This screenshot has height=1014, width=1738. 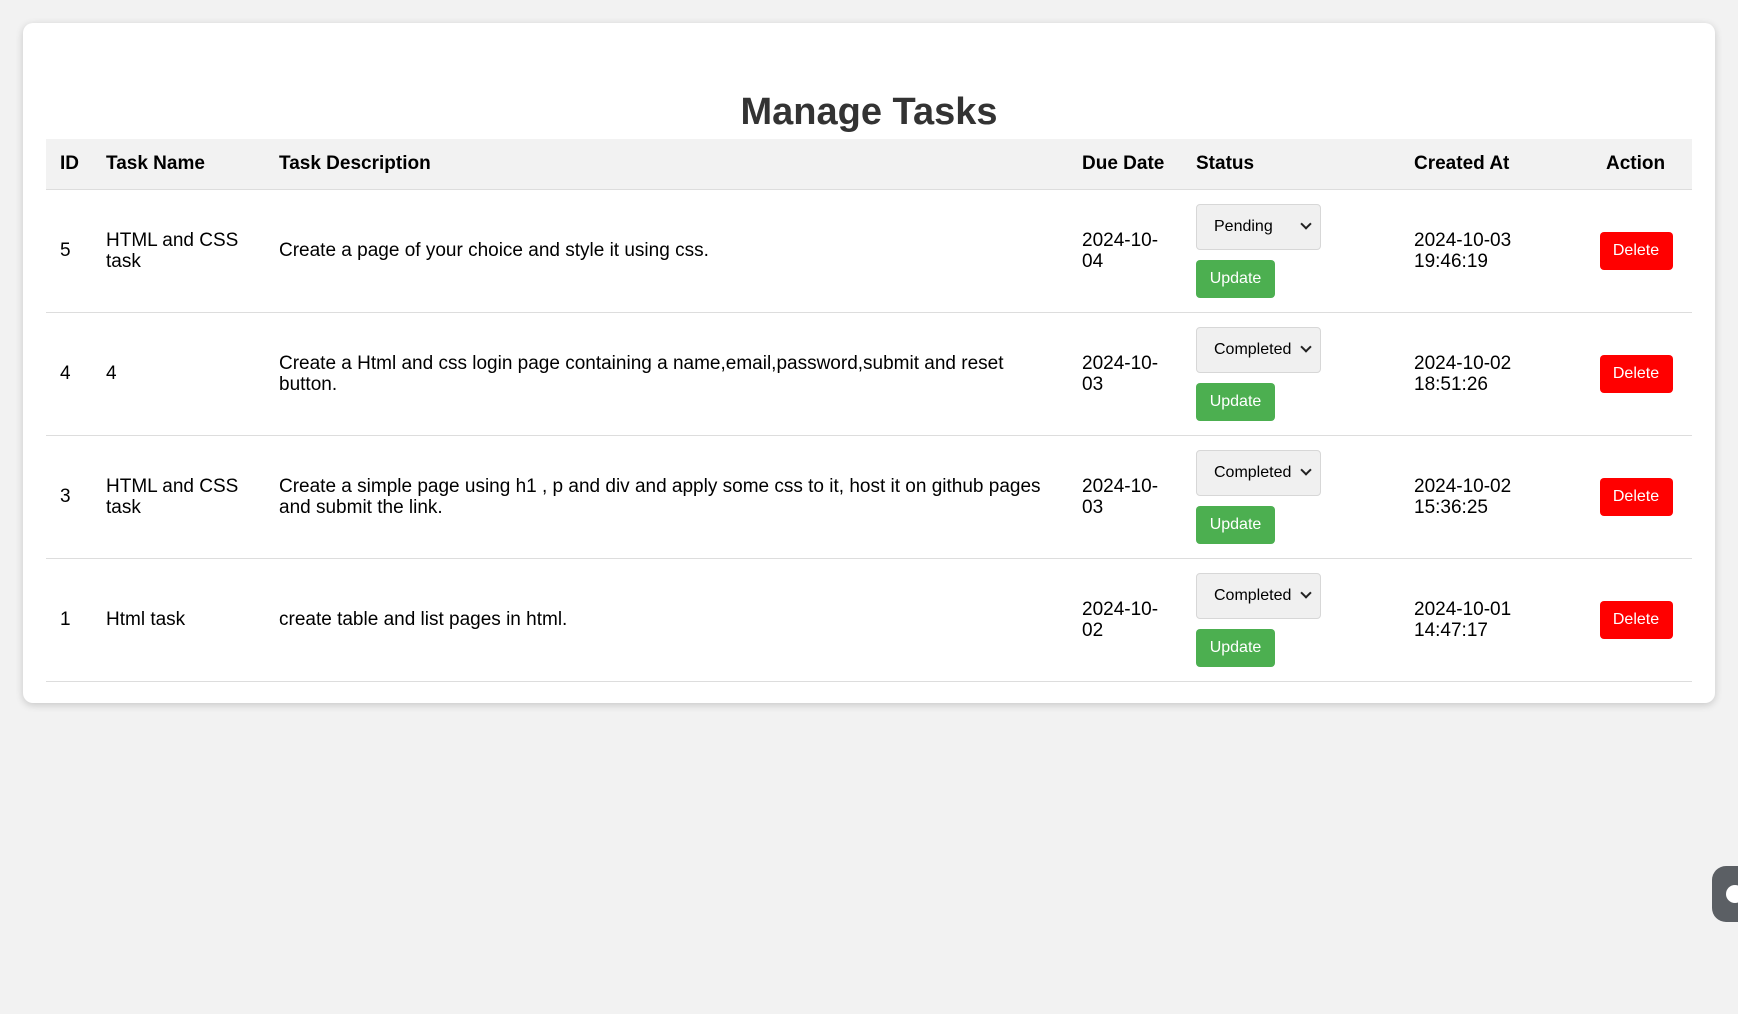 What do you see at coordinates (1732, 894) in the screenshot?
I see `chat-widget-icon` at bounding box center [1732, 894].